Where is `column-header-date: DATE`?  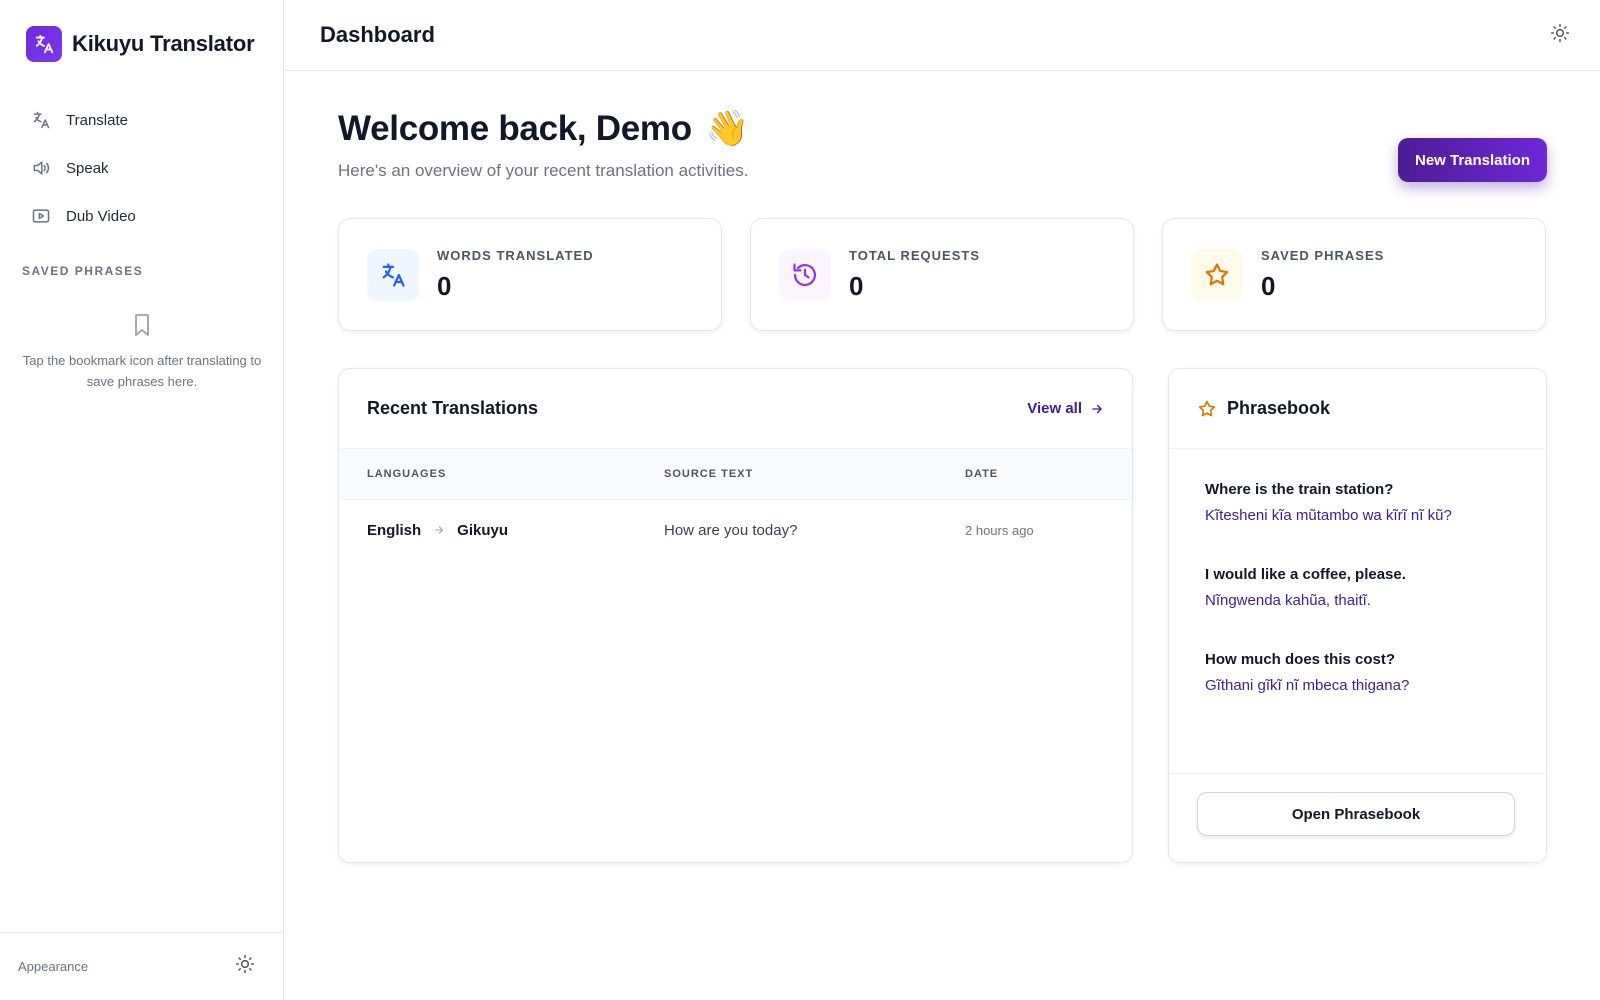
column-header-date: DATE is located at coordinates (982, 474).